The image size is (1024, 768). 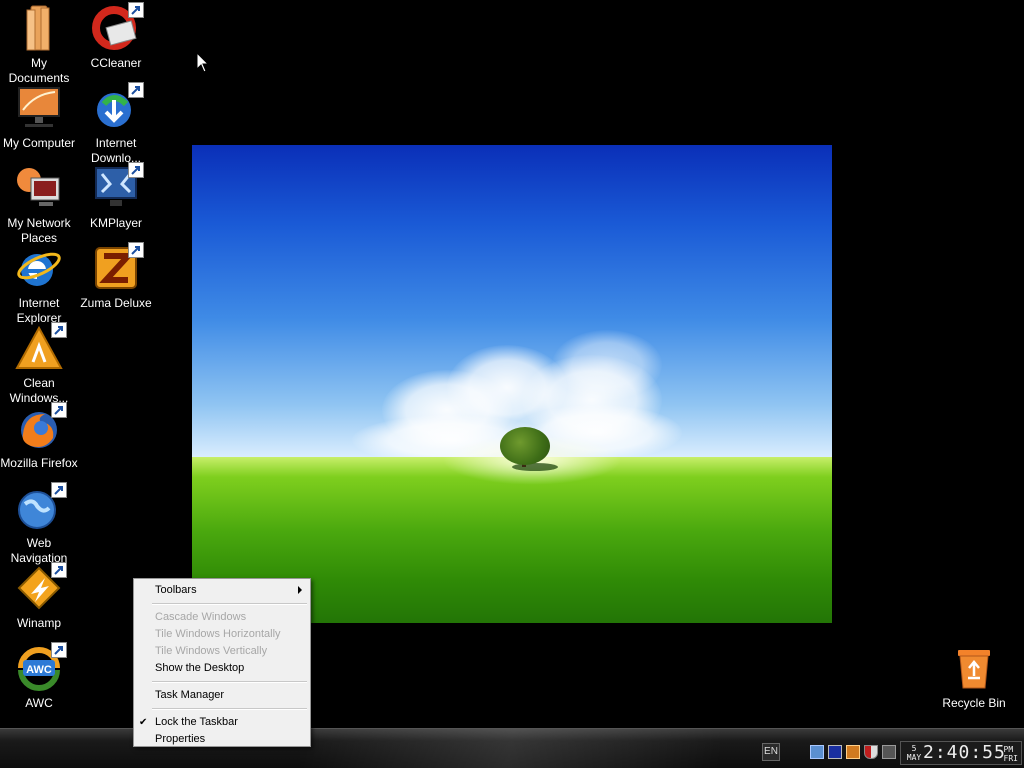 I want to click on desktop-icon-winamp: Winamp, so click(x=39, y=596).